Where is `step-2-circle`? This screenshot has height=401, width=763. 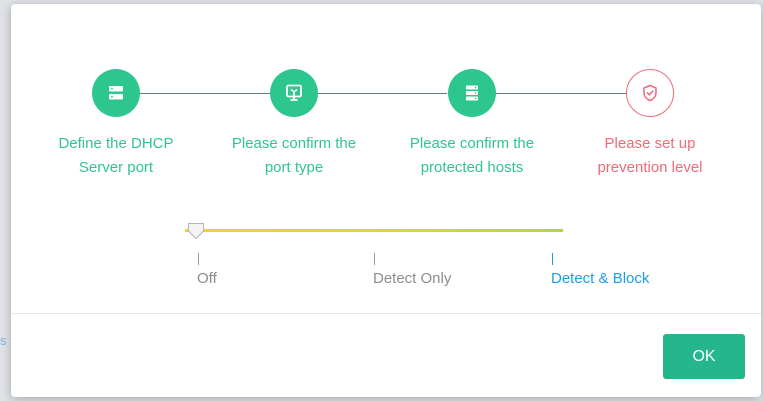
step-2-circle is located at coordinates (294, 93).